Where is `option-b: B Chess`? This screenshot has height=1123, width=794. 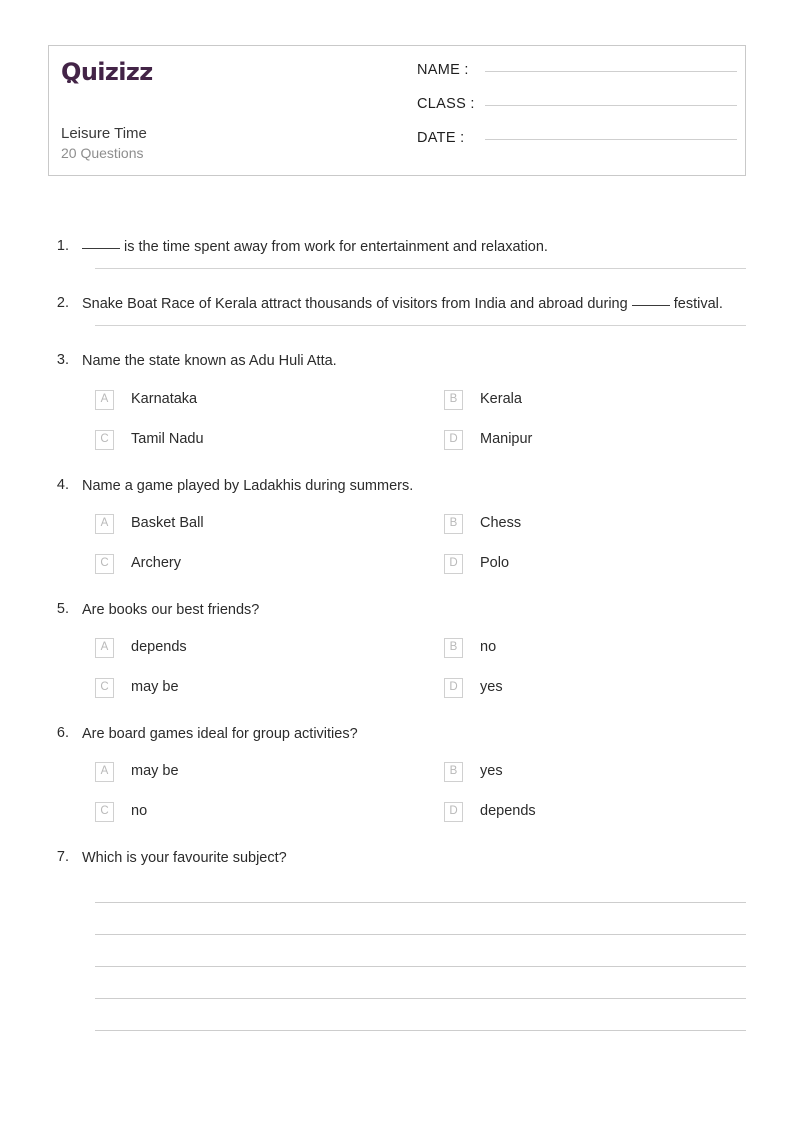
option-b: B Chess is located at coordinates (618, 523).